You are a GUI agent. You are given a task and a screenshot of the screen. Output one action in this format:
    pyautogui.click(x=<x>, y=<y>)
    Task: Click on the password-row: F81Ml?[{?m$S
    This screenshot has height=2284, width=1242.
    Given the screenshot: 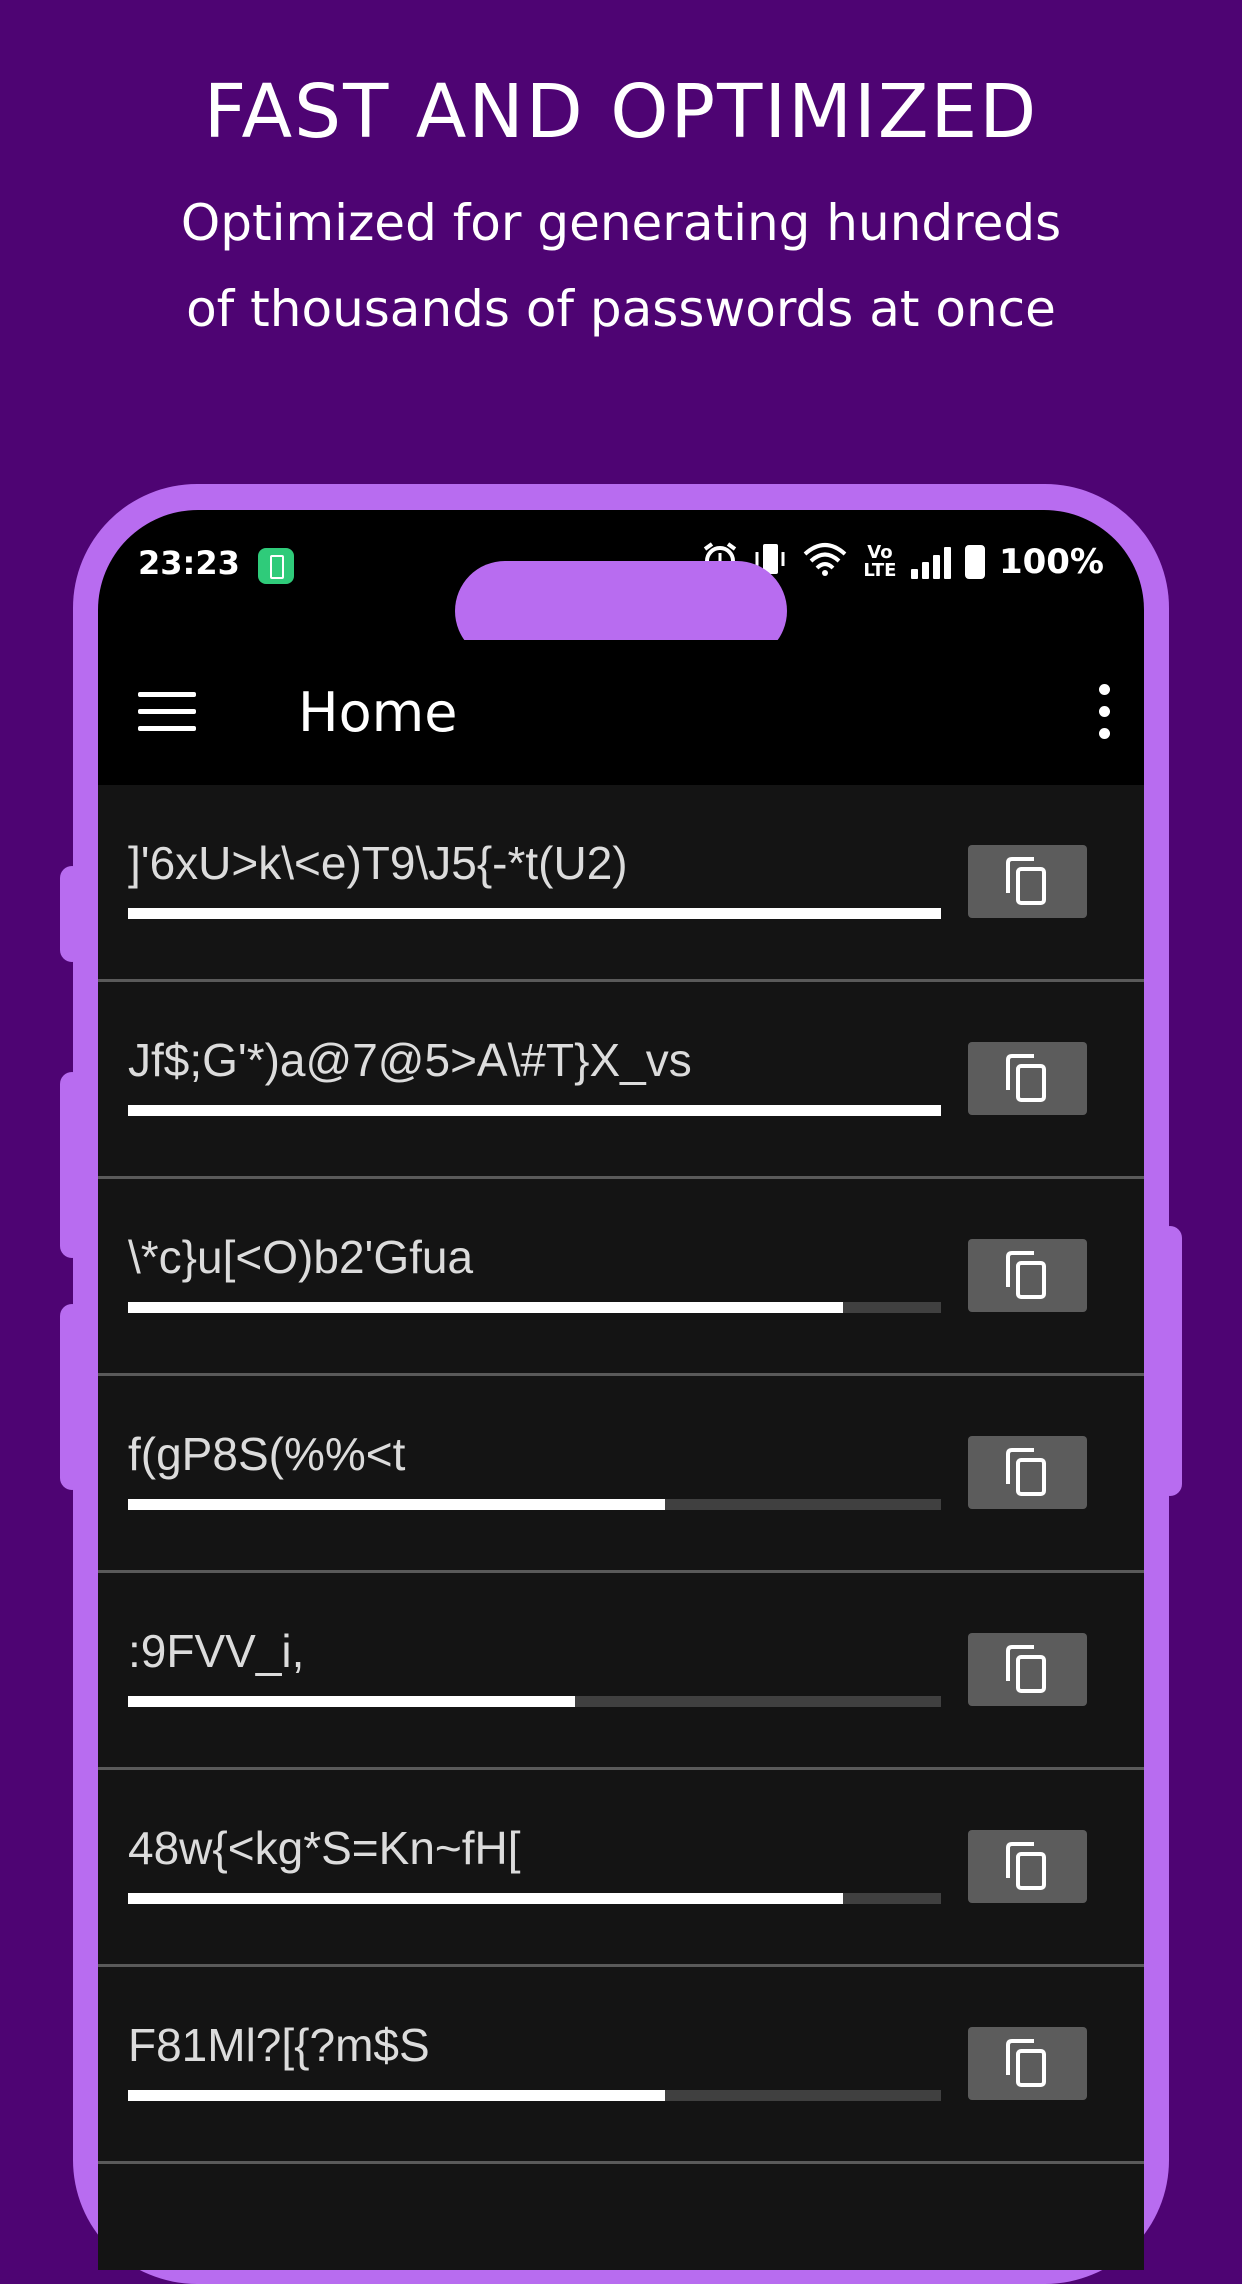 What is the action you would take?
    pyautogui.click(x=621, y=2065)
    